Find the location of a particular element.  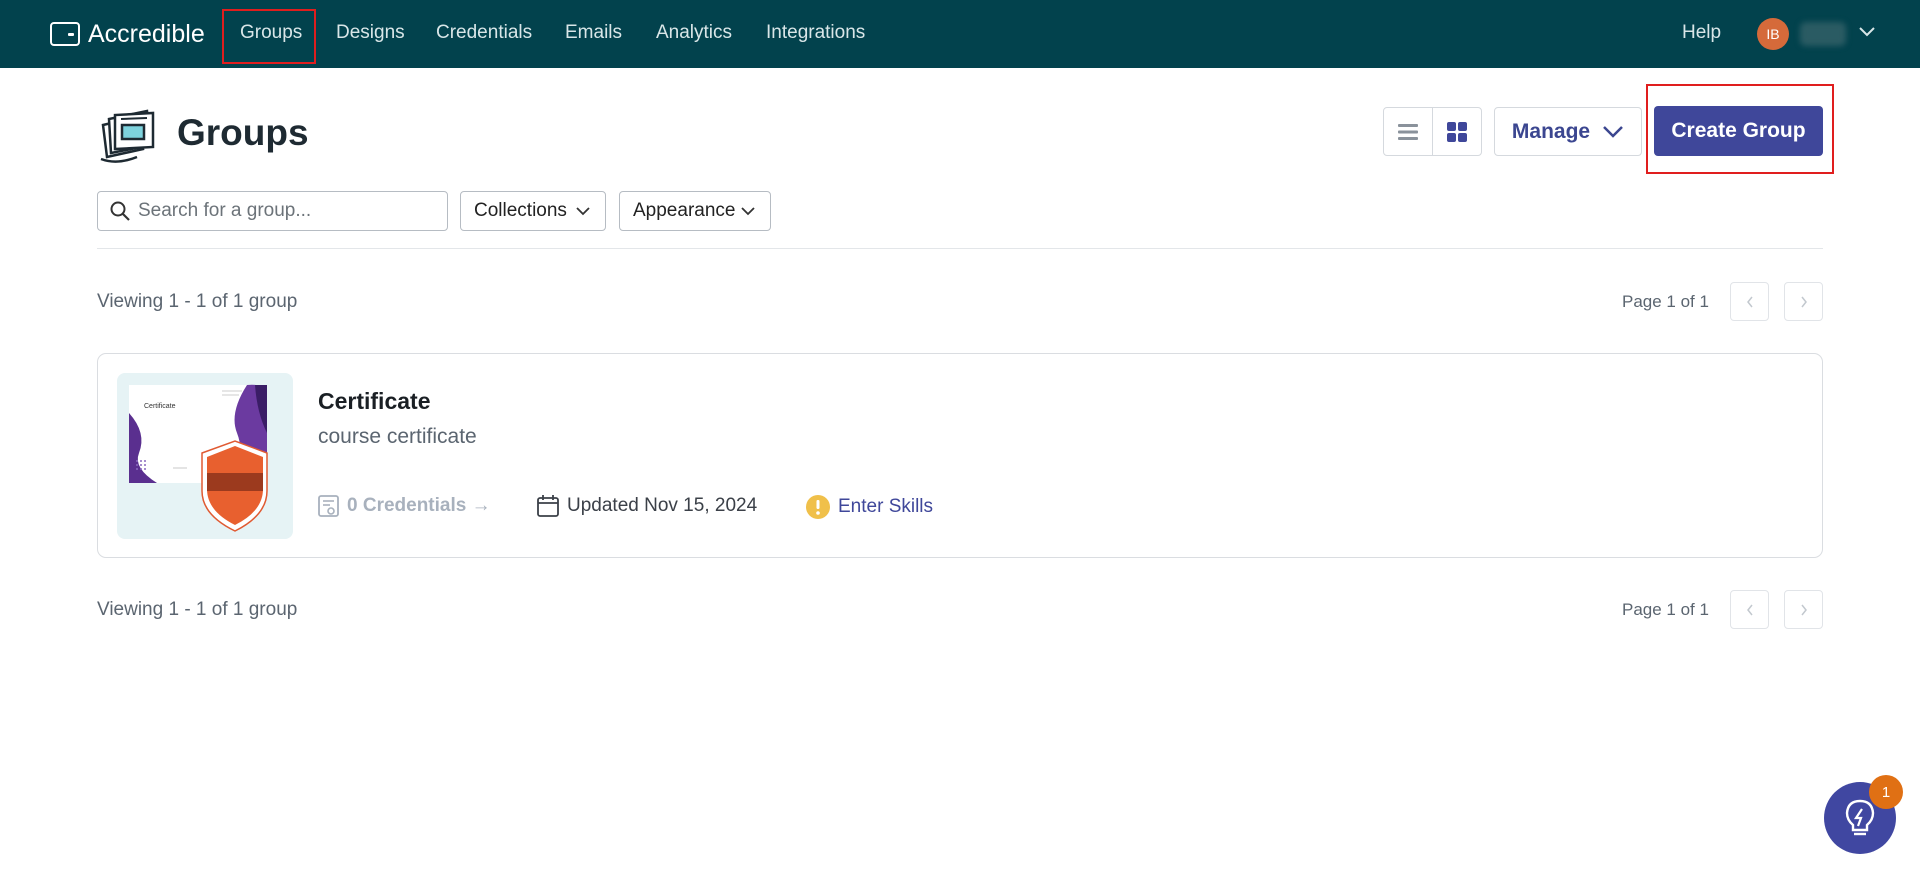

appearance-dropdown: Appearance is located at coordinates (695, 211).